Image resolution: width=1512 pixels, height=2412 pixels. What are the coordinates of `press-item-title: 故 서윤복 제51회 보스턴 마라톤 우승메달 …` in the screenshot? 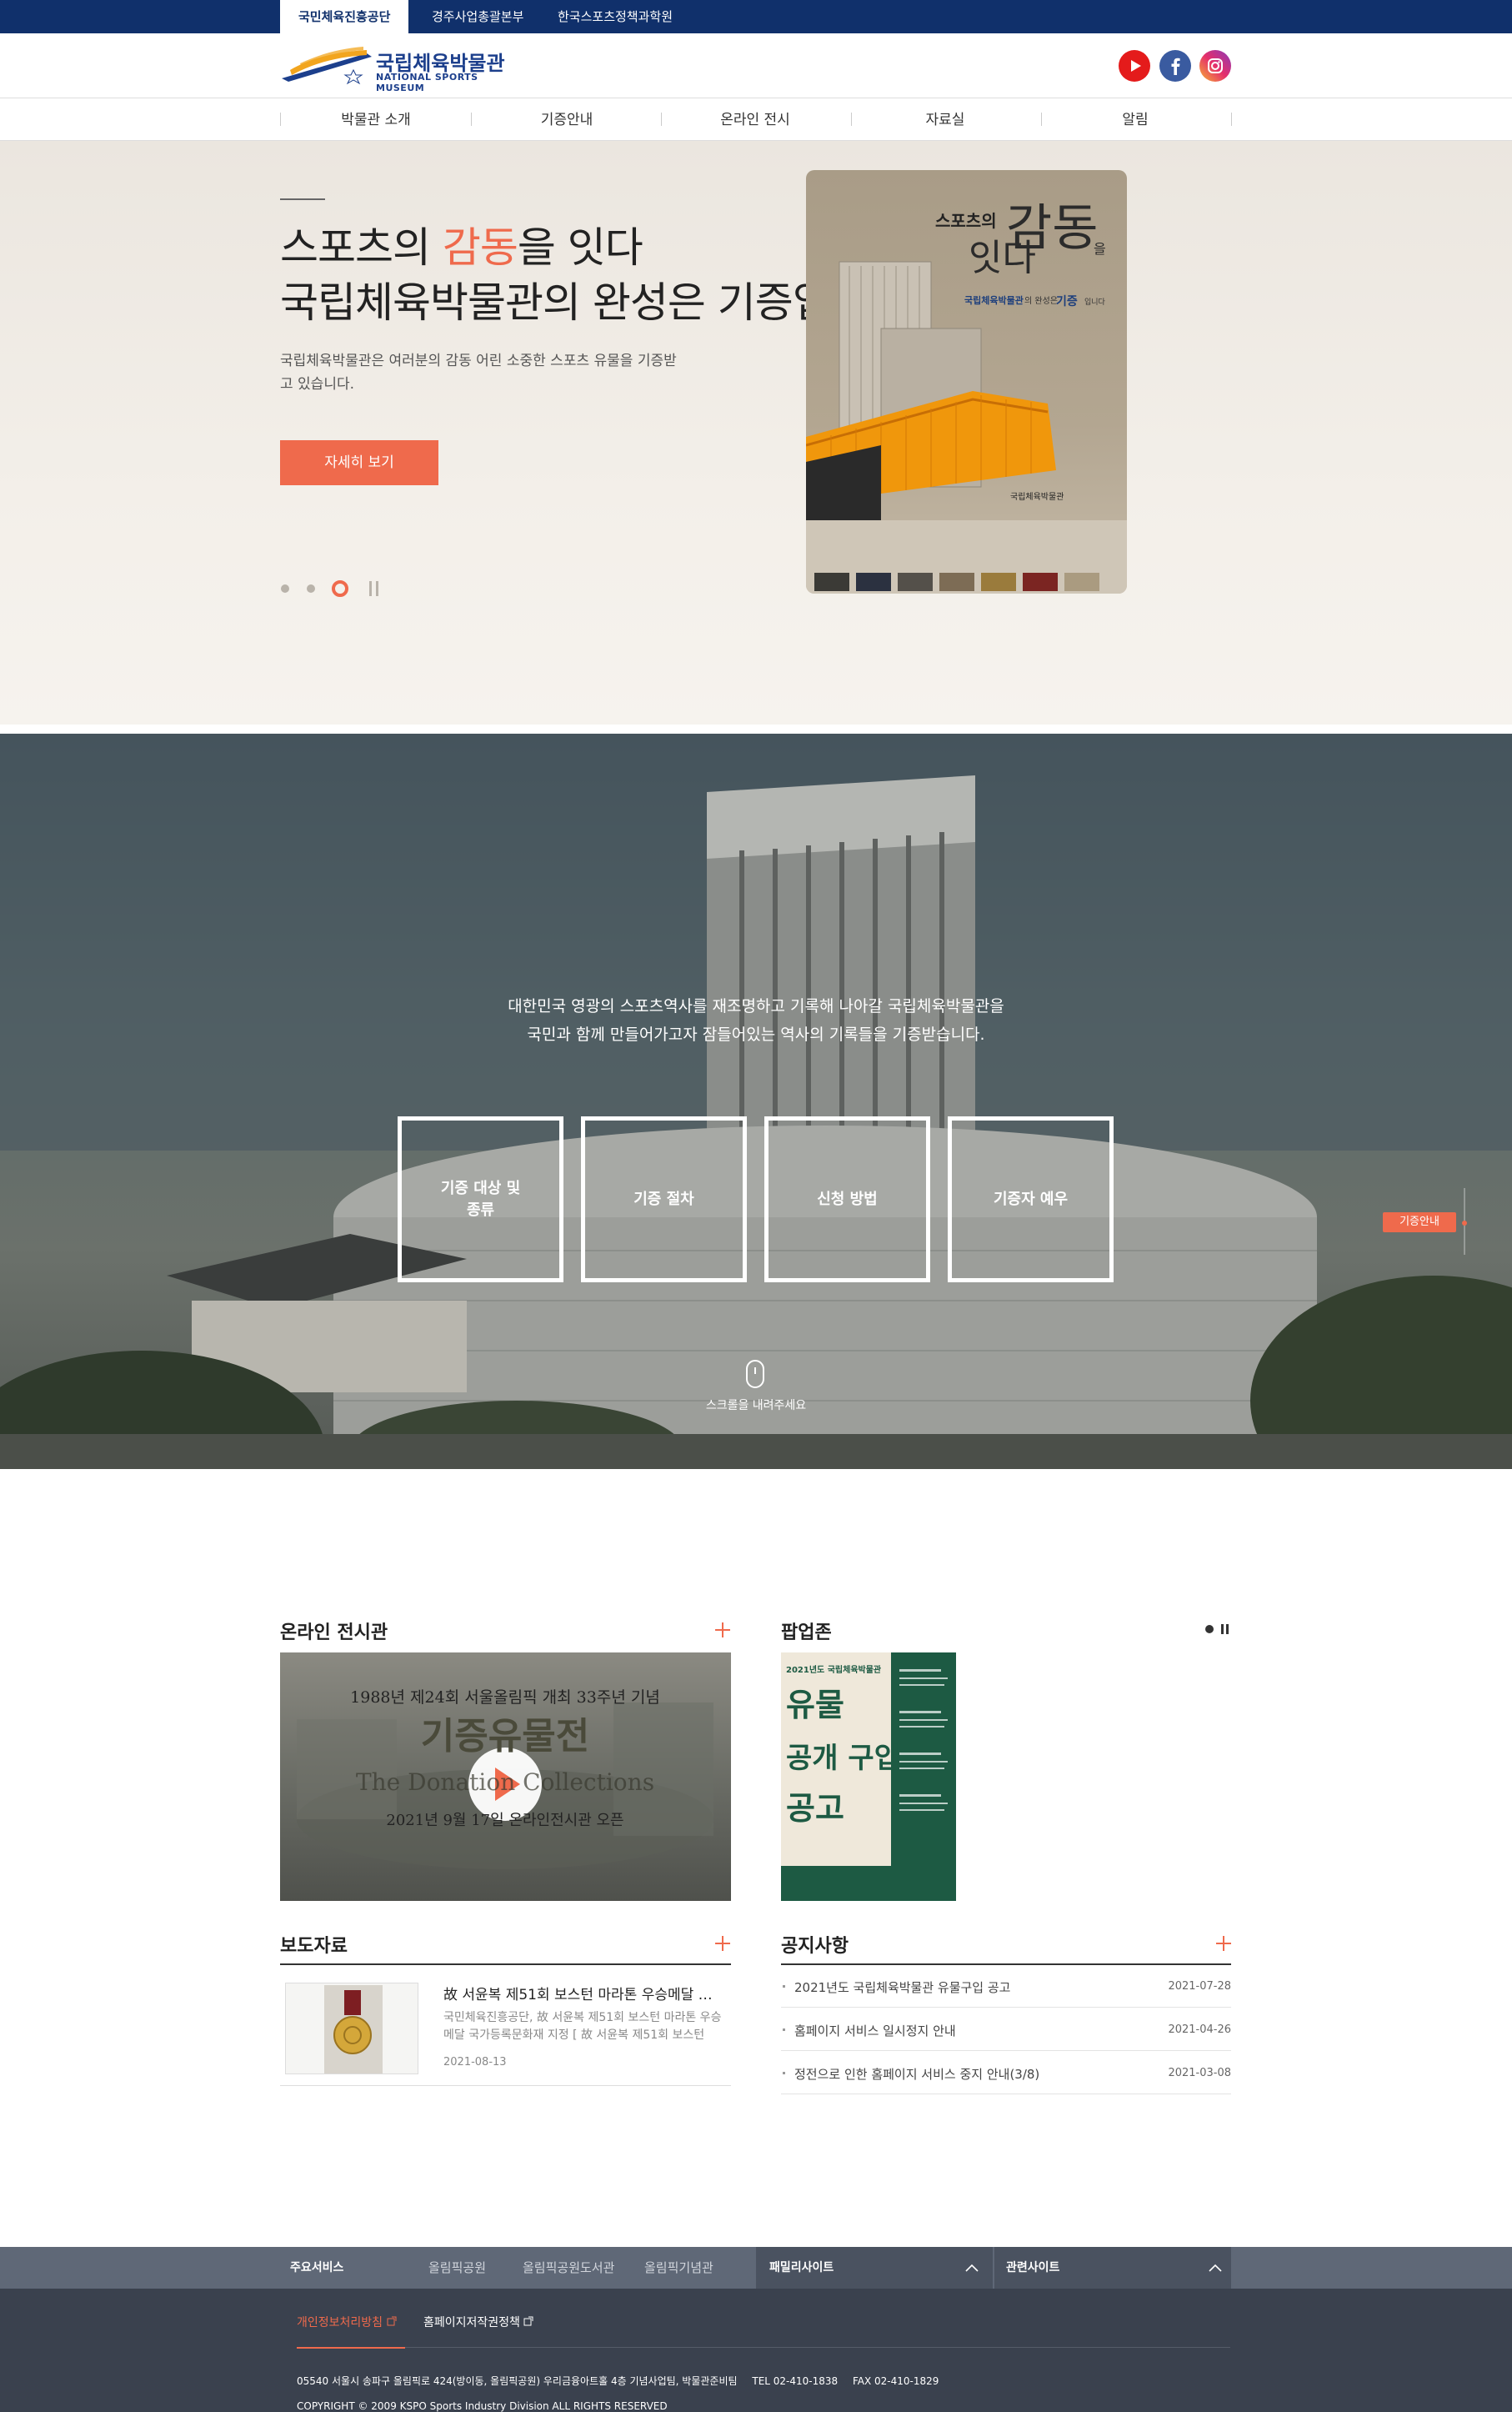 It's located at (578, 1995).